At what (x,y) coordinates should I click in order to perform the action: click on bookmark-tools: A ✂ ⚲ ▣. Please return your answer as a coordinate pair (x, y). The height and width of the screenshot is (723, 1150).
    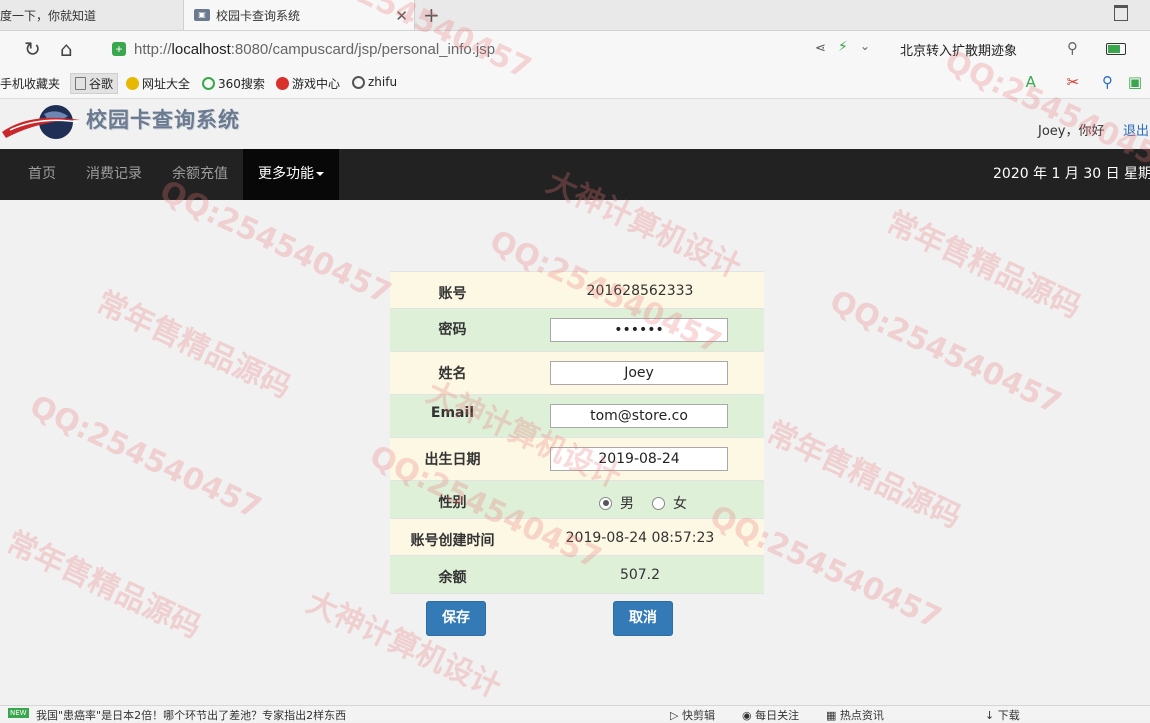
    Looking at the image, I should click on (1084, 82).